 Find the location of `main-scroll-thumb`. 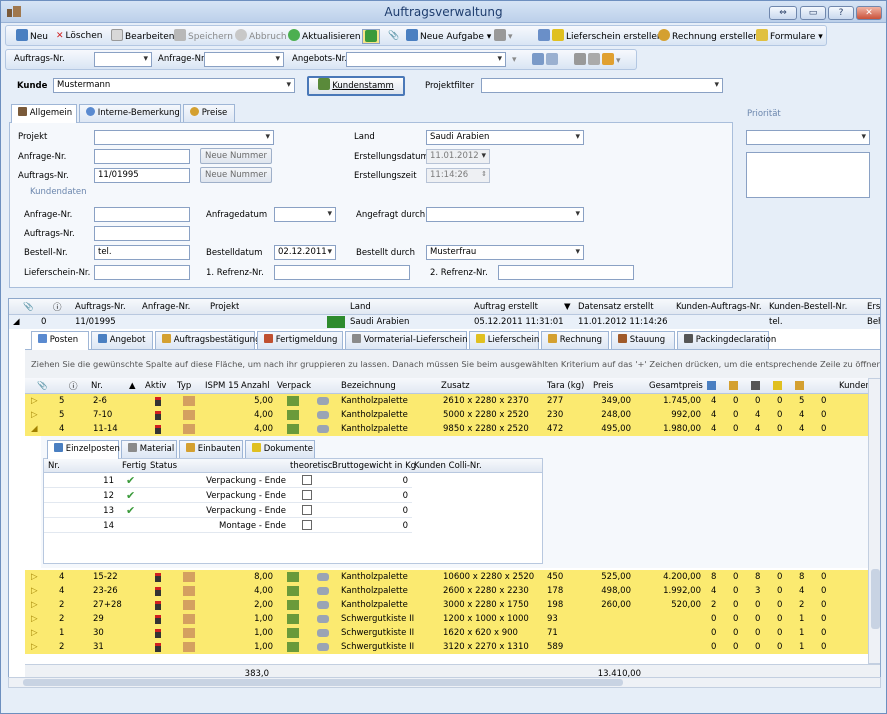

main-scroll-thumb is located at coordinates (323, 682).